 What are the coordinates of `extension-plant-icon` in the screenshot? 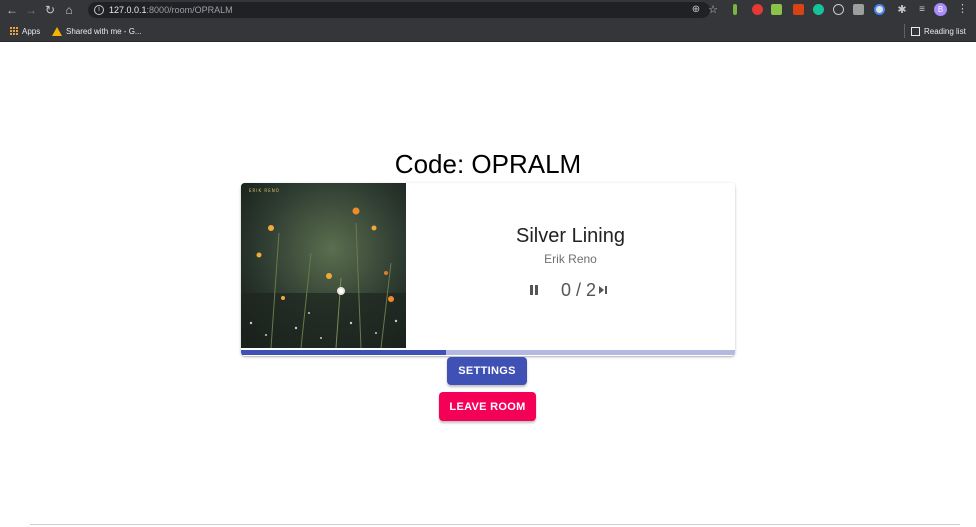 It's located at (776, 9).